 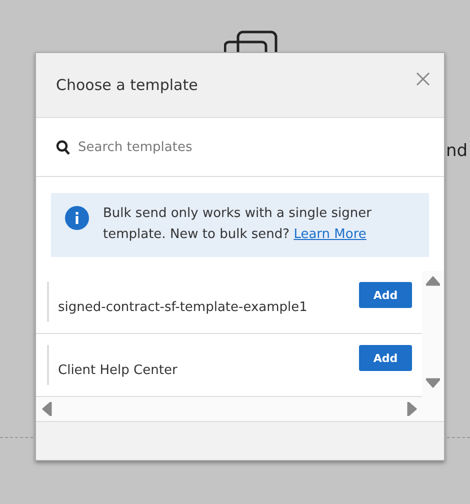 What do you see at coordinates (433, 383) in the screenshot?
I see `scroll-down-icon` at bounding box center [433, 383].